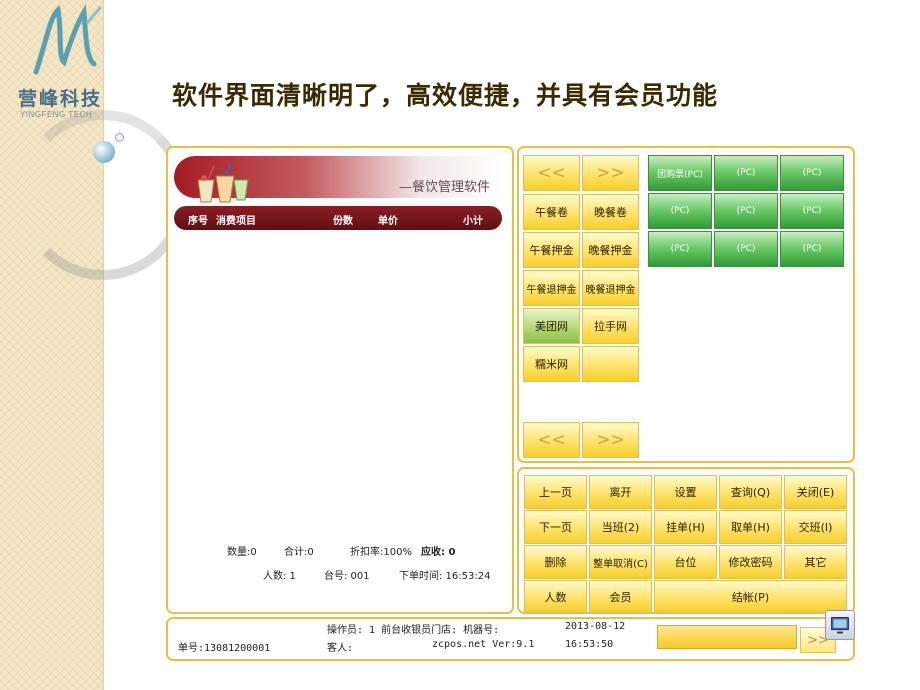 The height and width of the screenshot is (690, 920). Describe the element at coordinates (555, 527) in the screenshot. I see `next-page-button: 下一页` at that location.